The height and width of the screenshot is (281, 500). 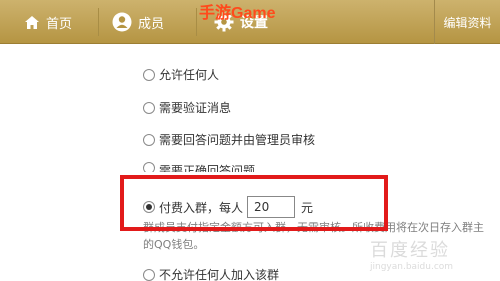 I want to click on watermark-top: 手游Game, so click(x=237, y=13).